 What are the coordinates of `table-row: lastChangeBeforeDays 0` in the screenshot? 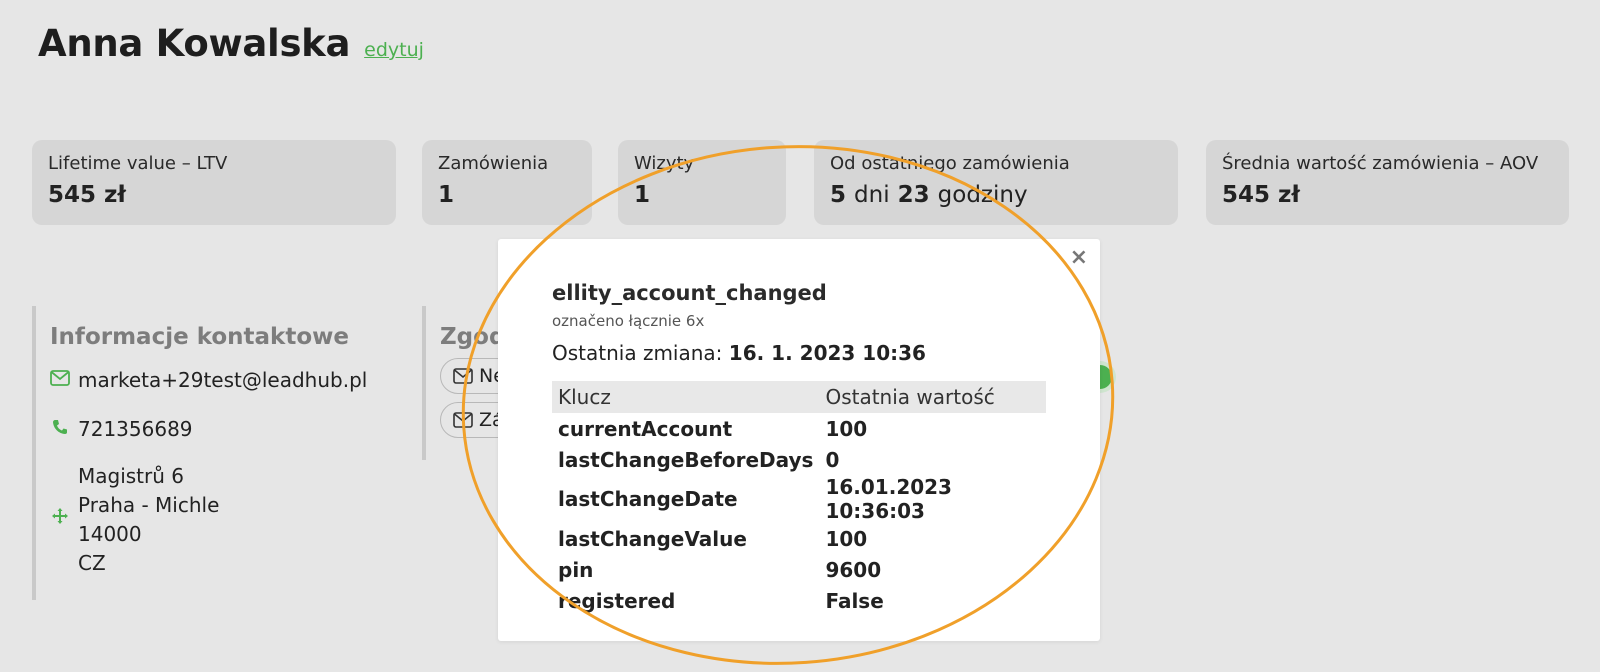 It's located at (799, 459).